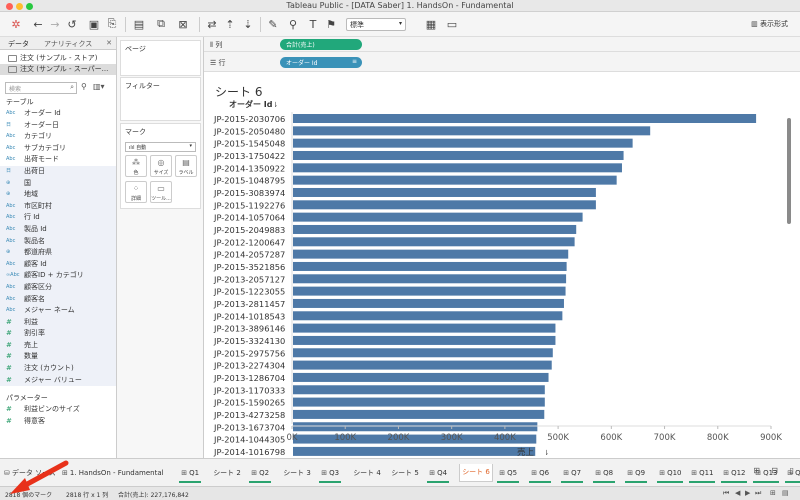 This screenshot has width=800, height=500. What do you see at coordinates (160, 147) in the screenshot?
I see `mark-type-select: ılıl 自動 ▾` at bounding box center [160, 147].